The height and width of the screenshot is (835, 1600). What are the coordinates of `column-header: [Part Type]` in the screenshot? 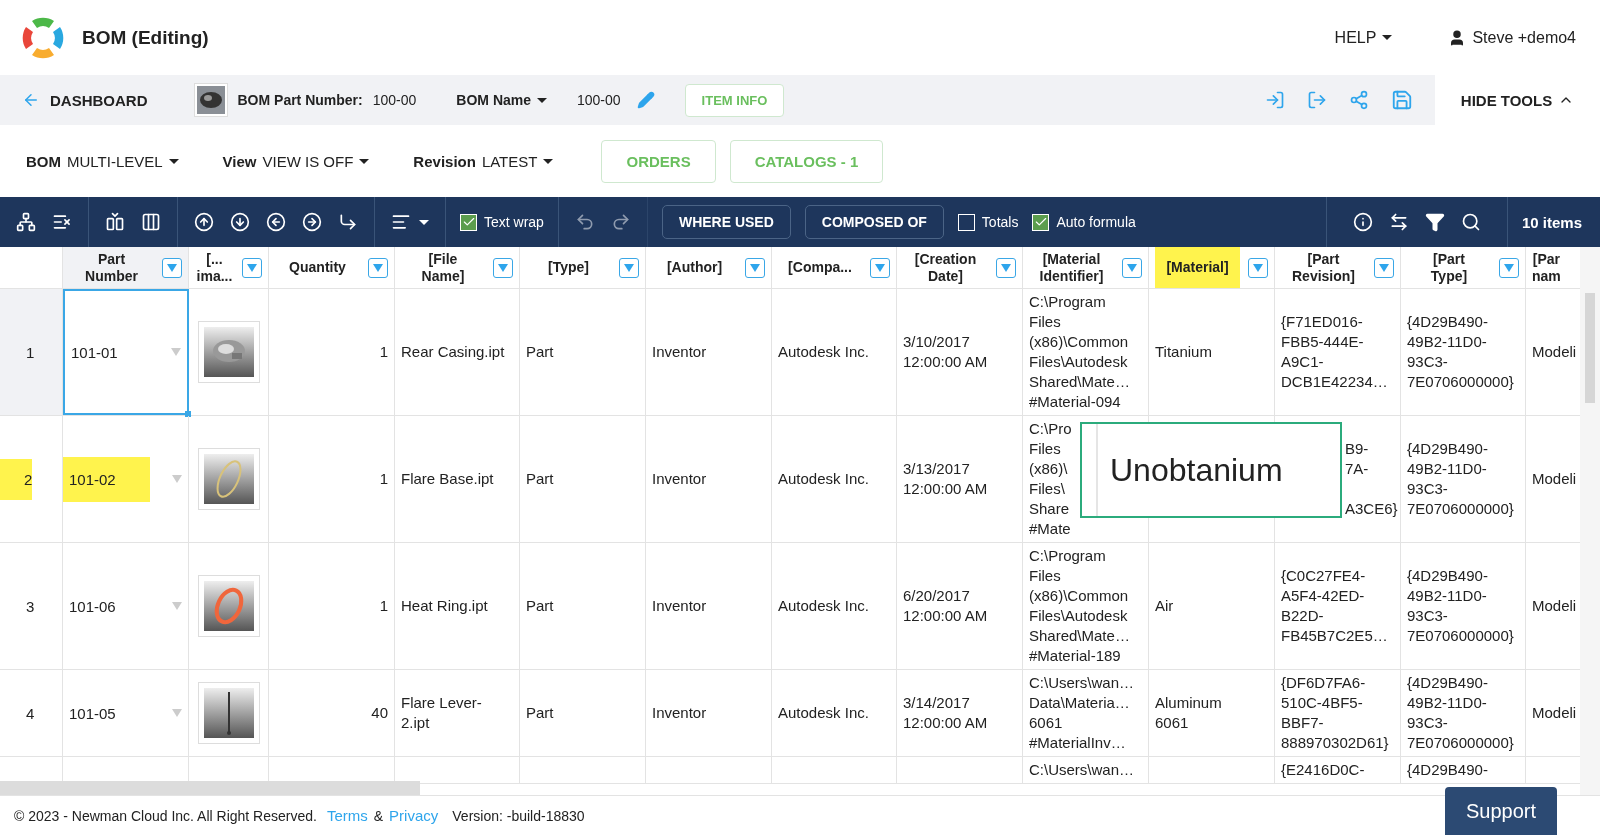 It's located at (1449, 267).